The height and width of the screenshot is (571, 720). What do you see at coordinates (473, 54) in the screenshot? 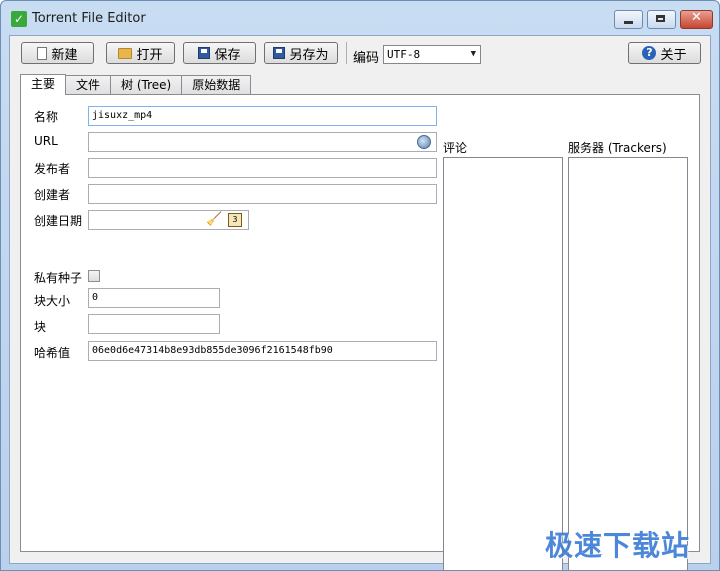
I see `chevron-down-icon: ▼` at bounding box center [473, 54].